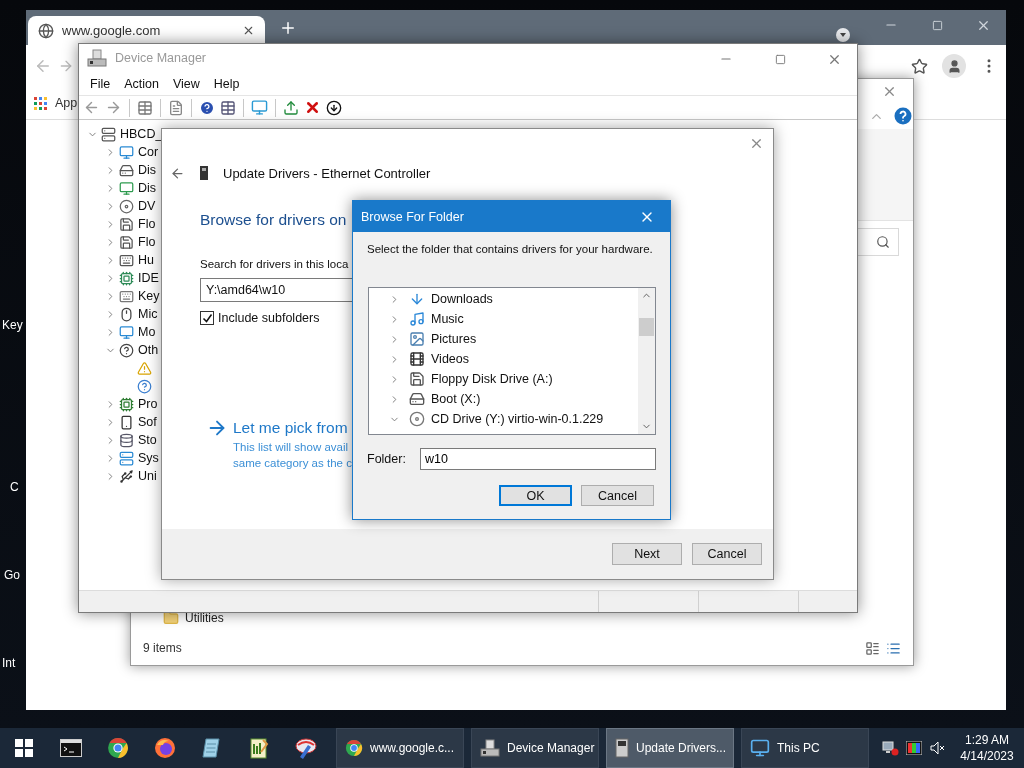 Image resolution: width=1024 pixels, height=768 pixels. Describe the element at coordinates (248, 30) in the screenshot. I see `close-icon` at that location.